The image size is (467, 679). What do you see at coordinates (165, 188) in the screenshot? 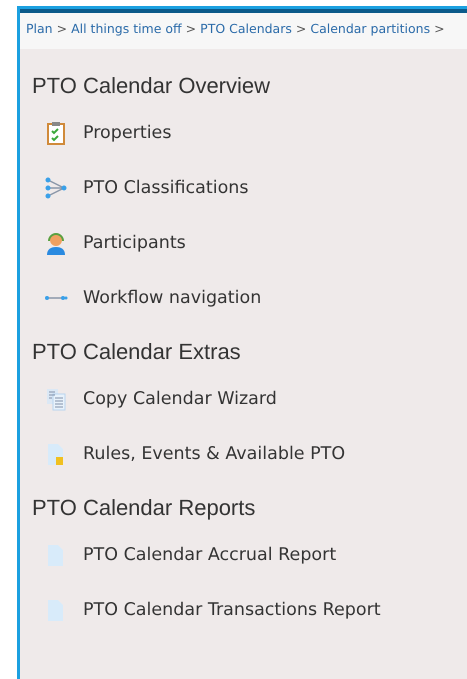
I see `menu-link: PTO Classifications` at bounding box center [165, 188].